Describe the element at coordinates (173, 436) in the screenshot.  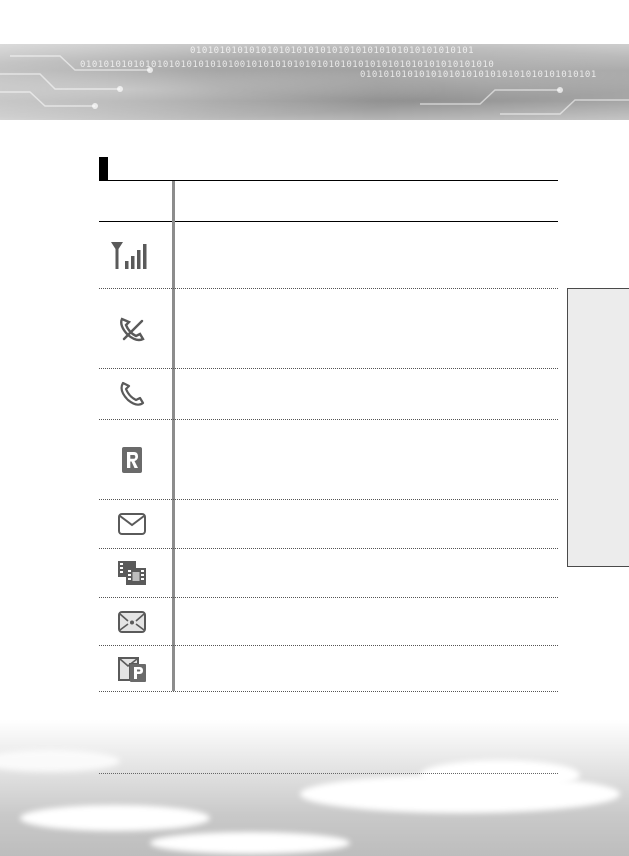
I see `table-column-divider` at that location.